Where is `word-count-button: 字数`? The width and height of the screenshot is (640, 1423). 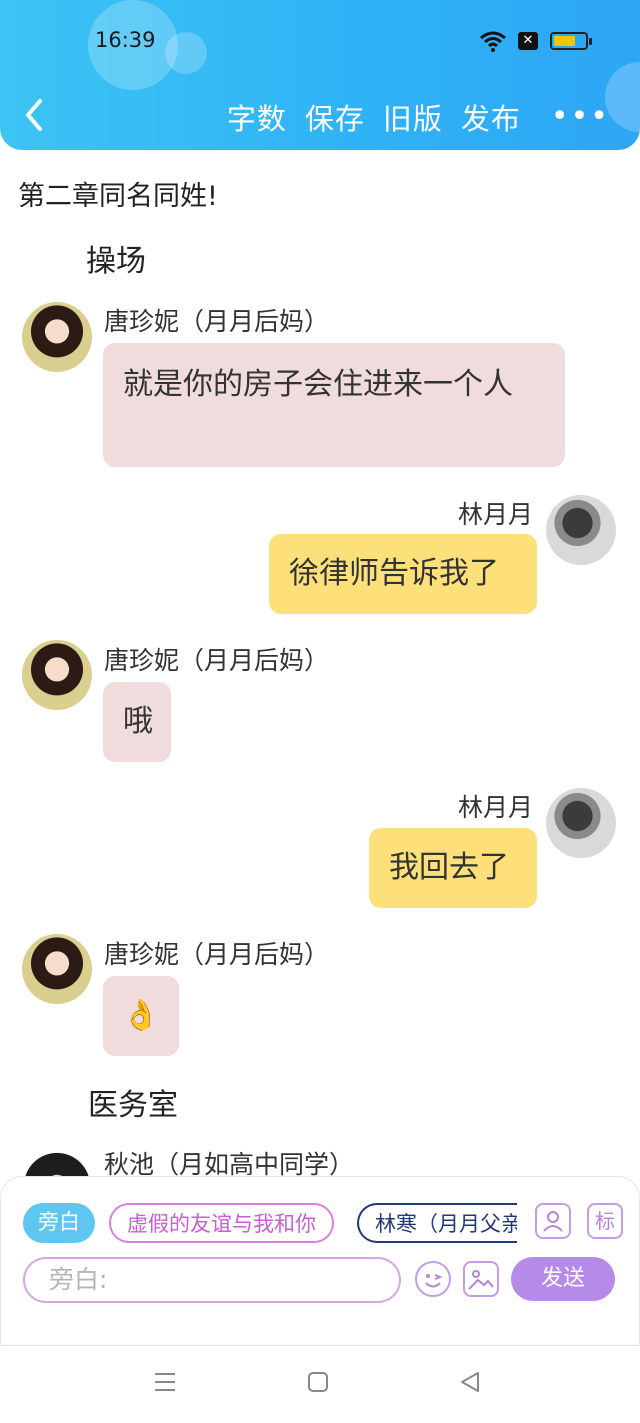
word-count-button: 字数 is located at coordinates (257, 117).